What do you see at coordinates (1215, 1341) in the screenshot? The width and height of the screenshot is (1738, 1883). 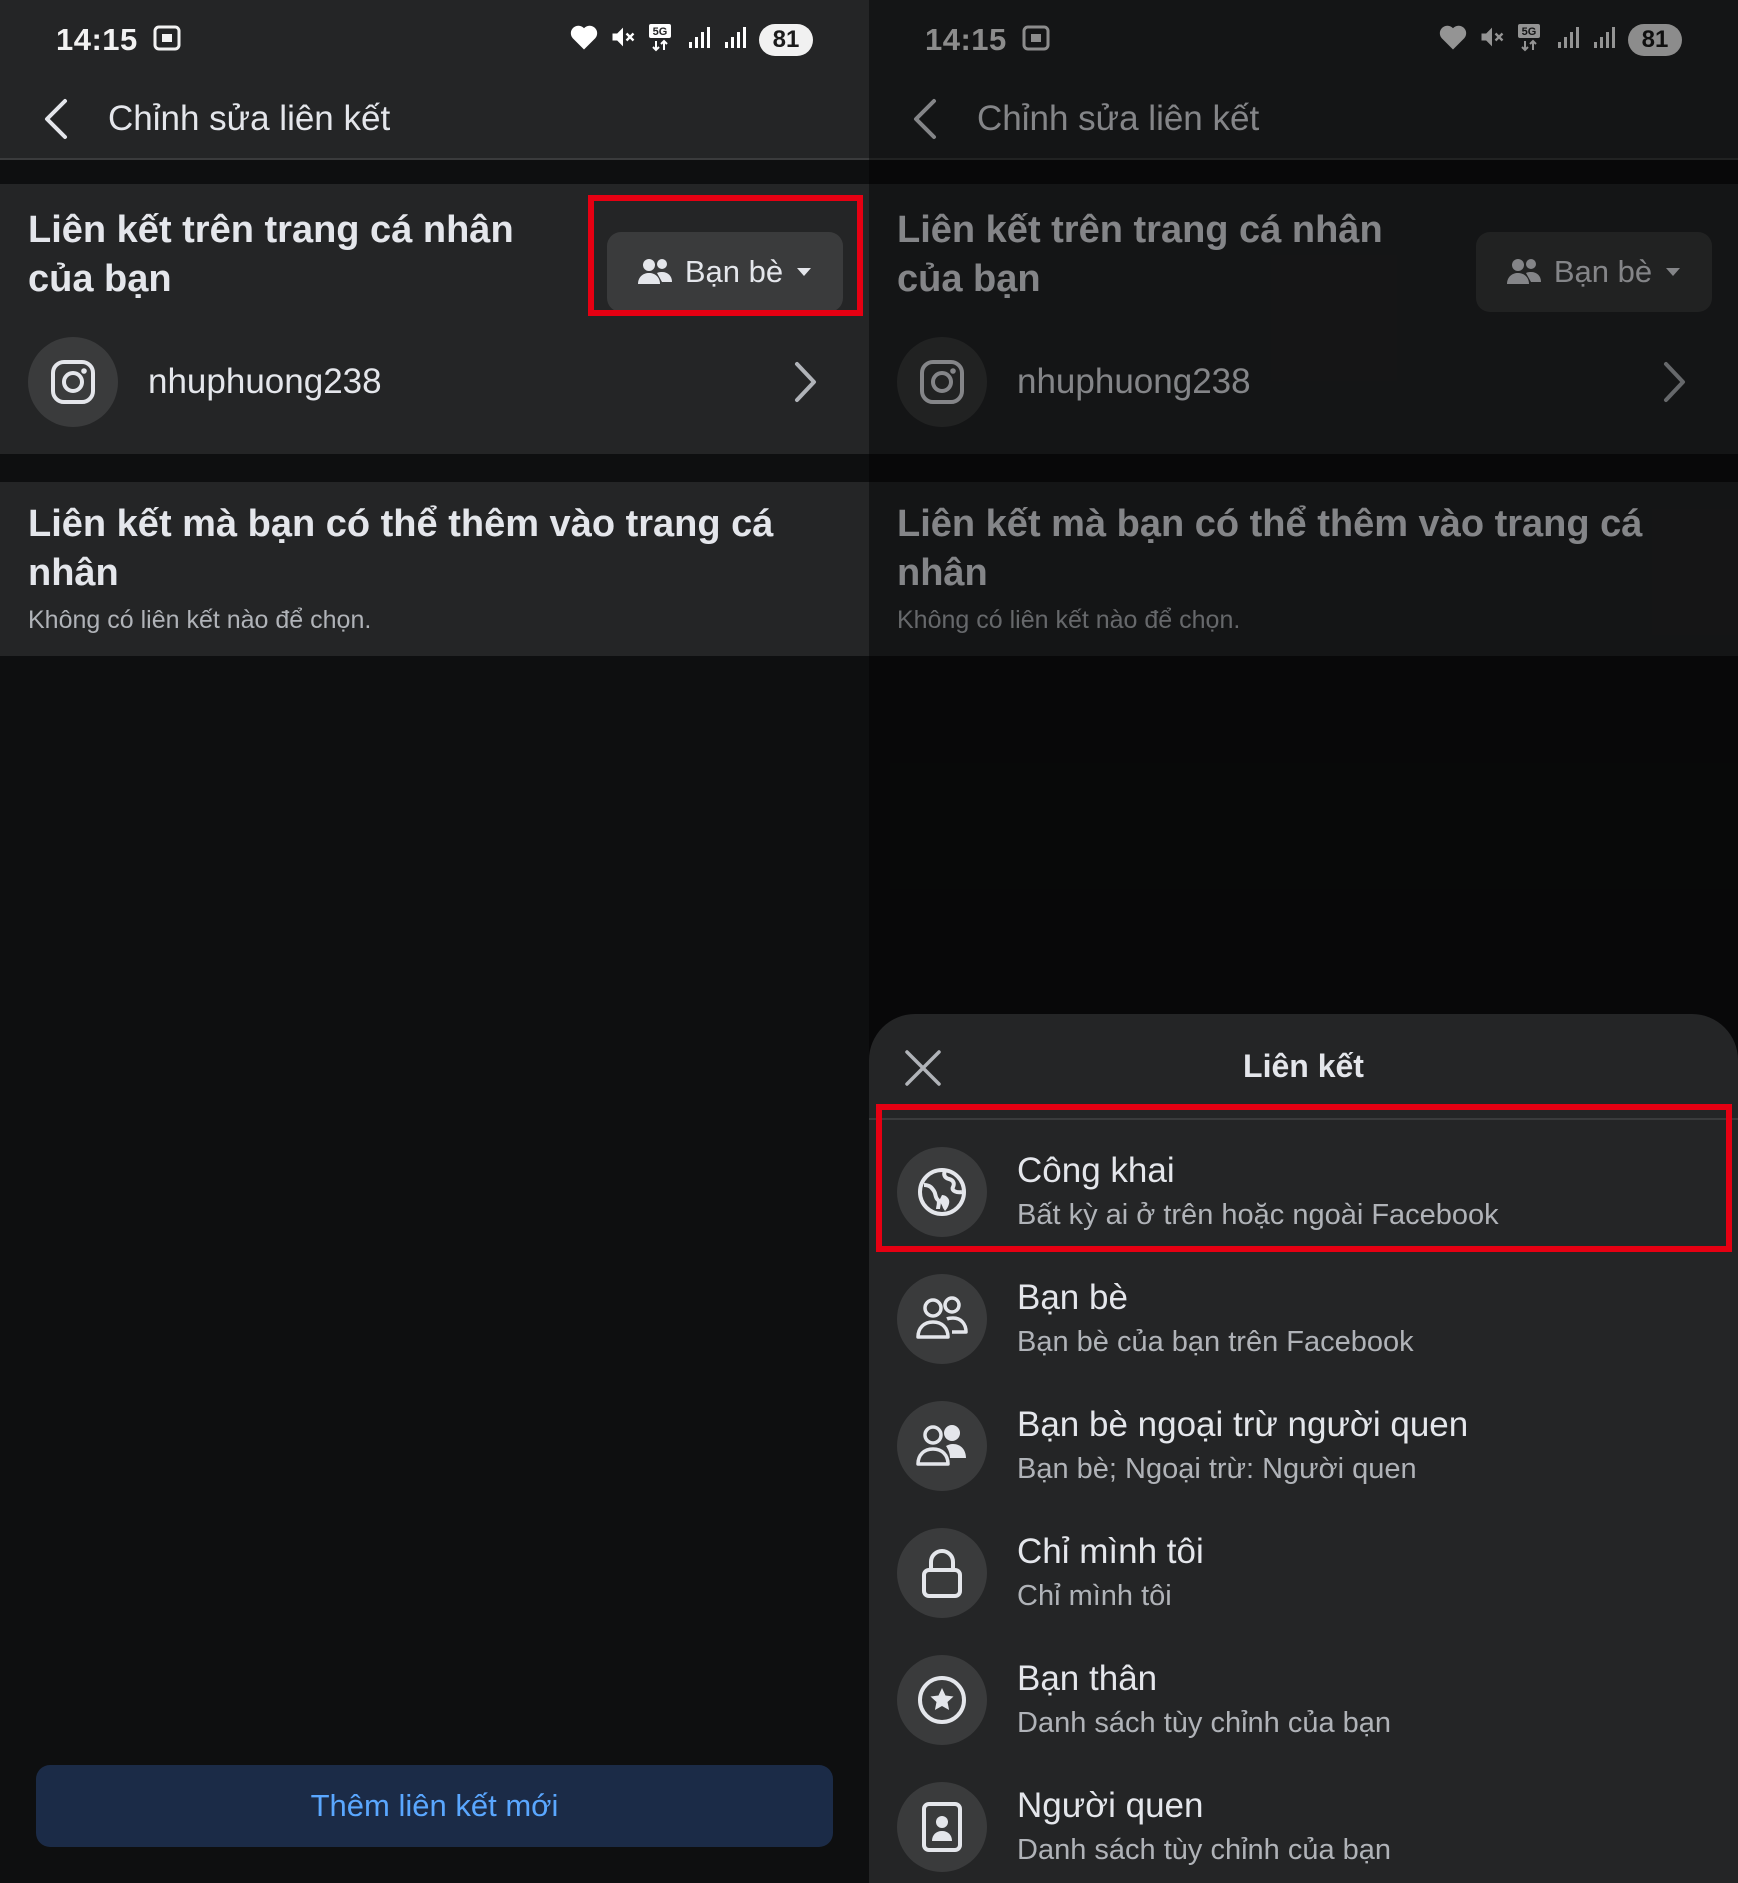 I see `option-subtitle: Bạn bè của bạn trên Facebook` at bounding box center [1215, 1341].